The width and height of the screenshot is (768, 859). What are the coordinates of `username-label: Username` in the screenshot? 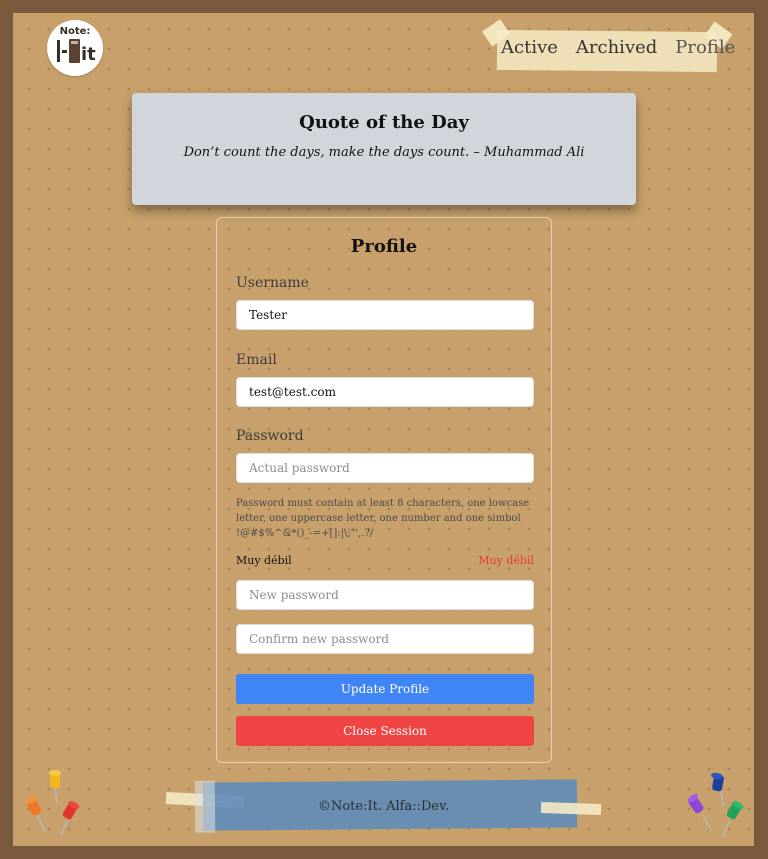 It's located at (272, 283).